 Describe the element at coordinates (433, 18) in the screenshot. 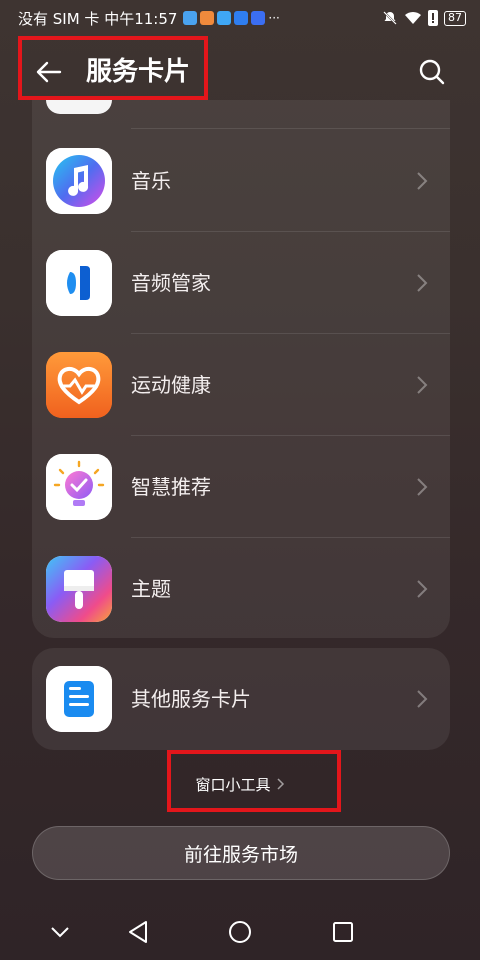

I see `alert-icon` at that location.